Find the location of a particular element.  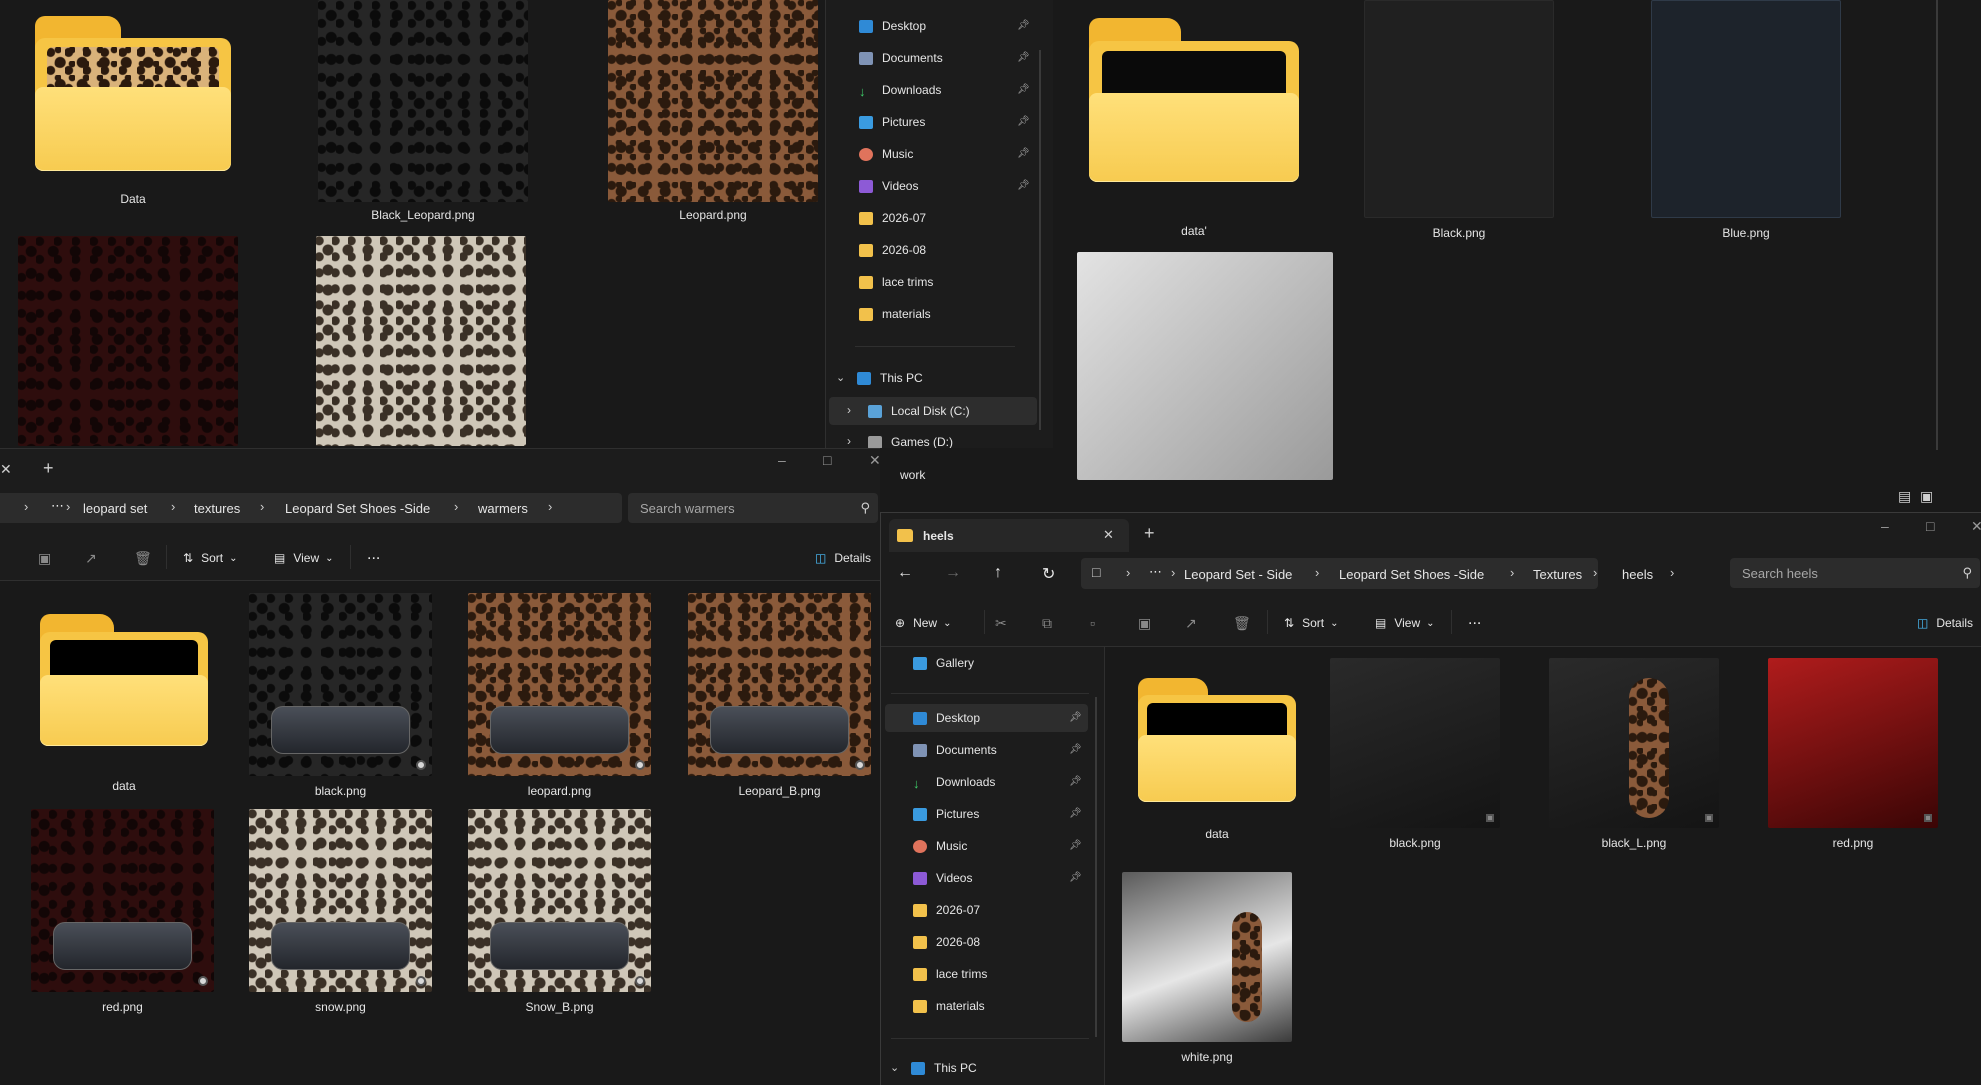

file-blue: Blue.png is located at coordinates (1746, 120).